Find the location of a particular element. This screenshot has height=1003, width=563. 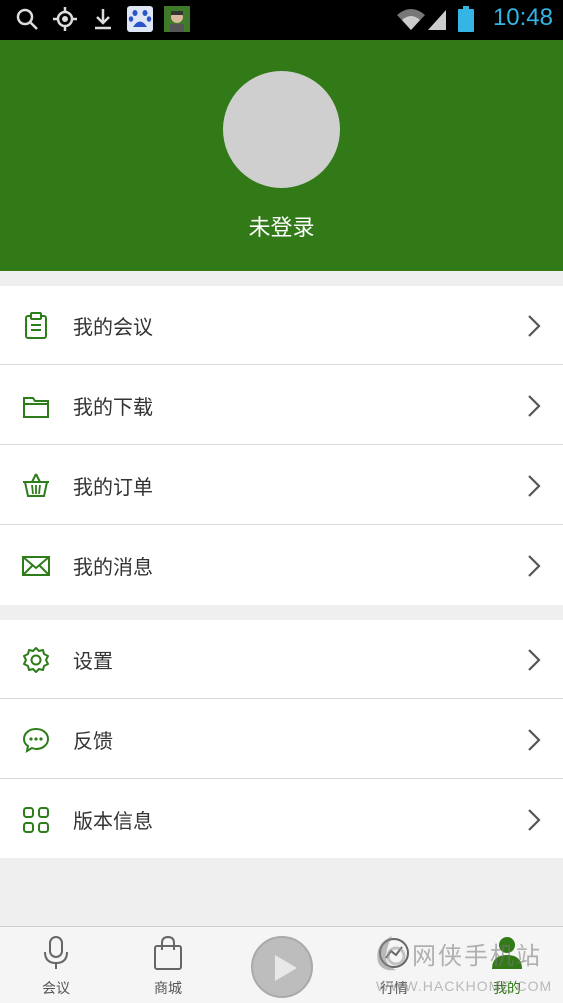

menu-item-my-messages: 我的消息 is located at coordinates (281, 565).